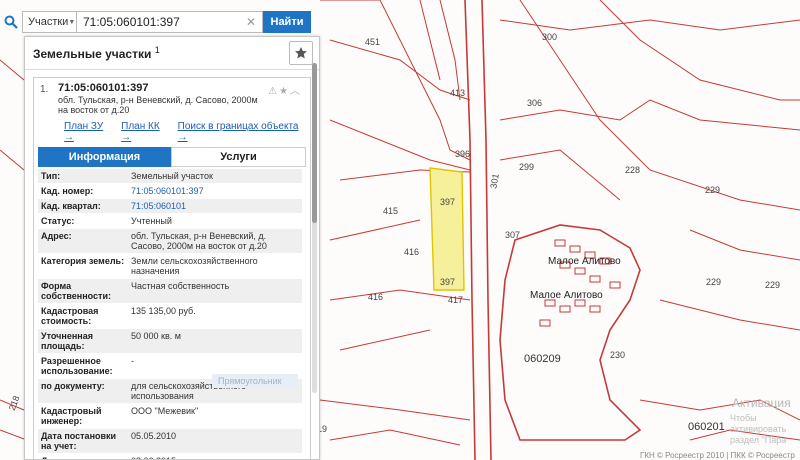 Image resolution: width=800 pixels, height=460 pixels. What do you see at coordinates (238, 157) in the screenshot?
I see `tab-services: Услуги` at bounding box center [238, 157].